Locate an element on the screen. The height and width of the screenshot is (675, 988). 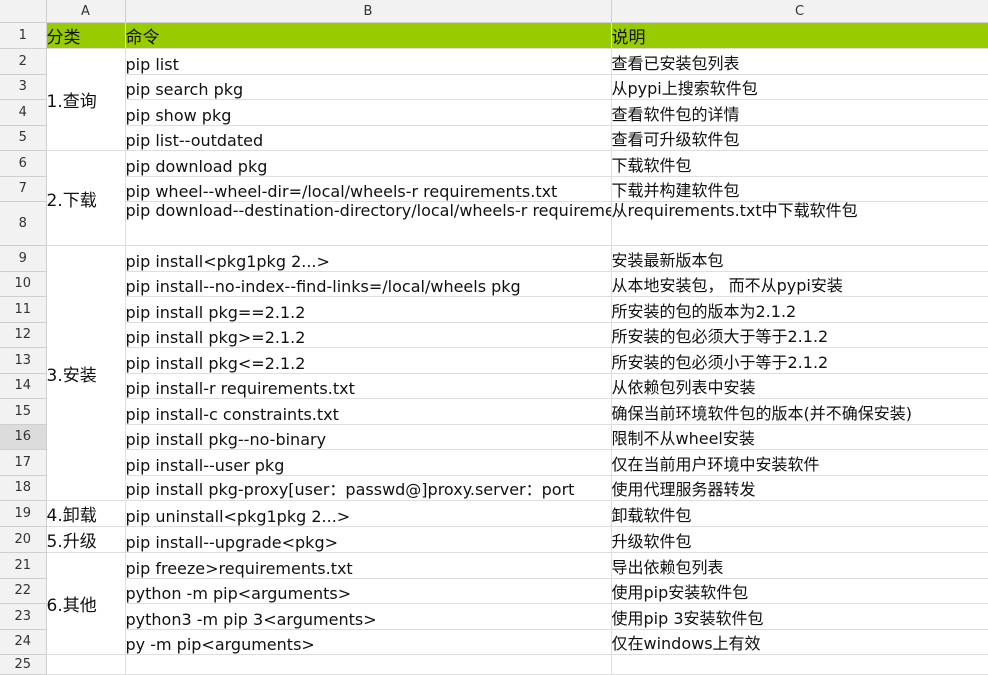
column-header-a: A is located at coordinates (86, 11).